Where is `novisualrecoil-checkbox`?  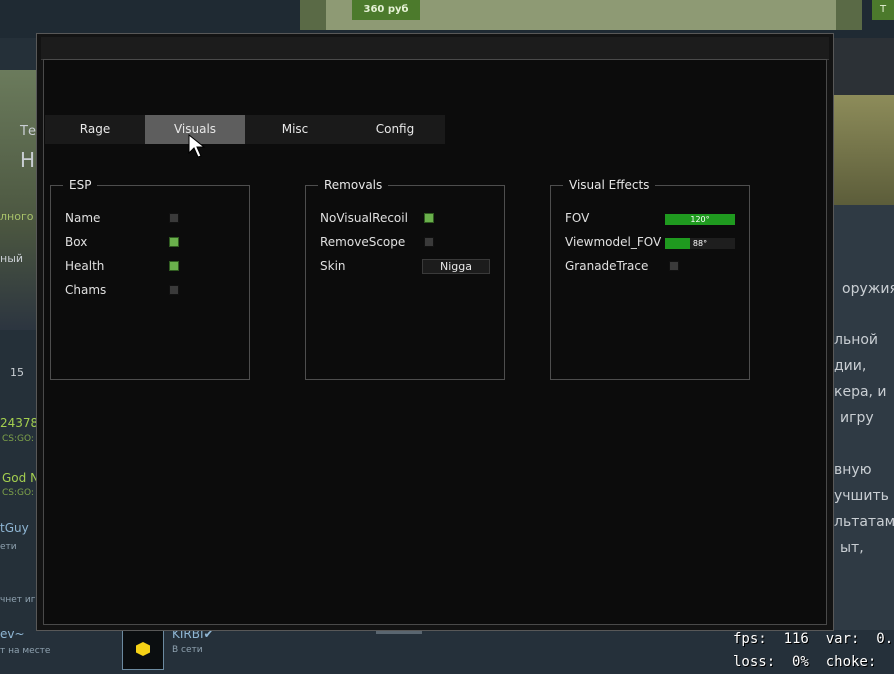 novisualrecoil-checkbox is located at coordinates (429, 218).